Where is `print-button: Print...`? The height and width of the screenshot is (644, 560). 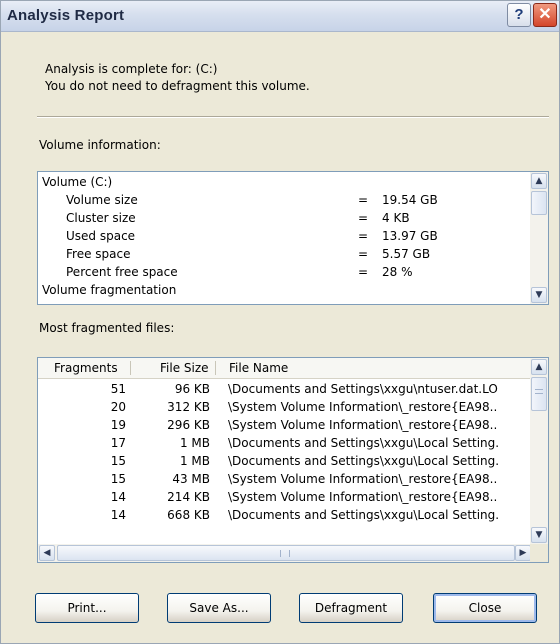
print-button: Print... is located at coordinates (87, 608).